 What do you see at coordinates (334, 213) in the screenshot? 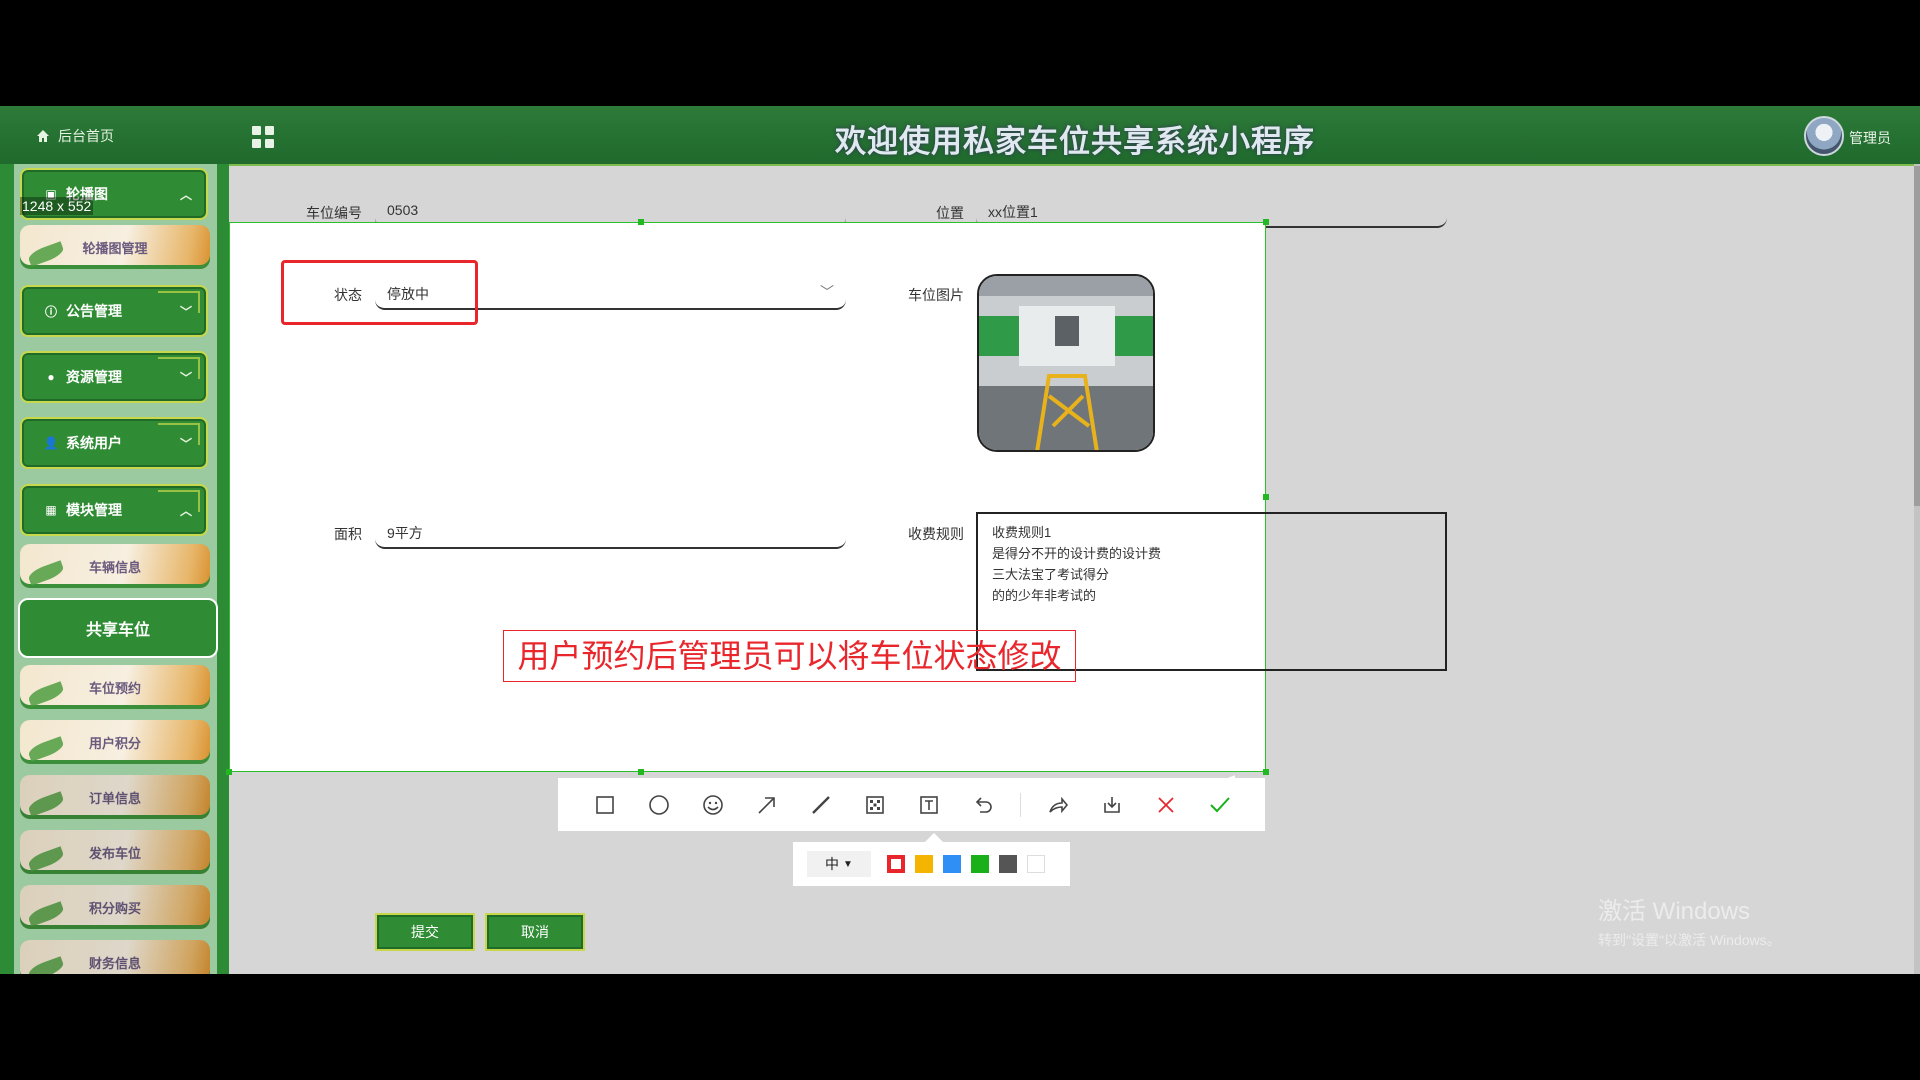
I see `spot-number-label: 车位编号` at bounding box center [334, 213].